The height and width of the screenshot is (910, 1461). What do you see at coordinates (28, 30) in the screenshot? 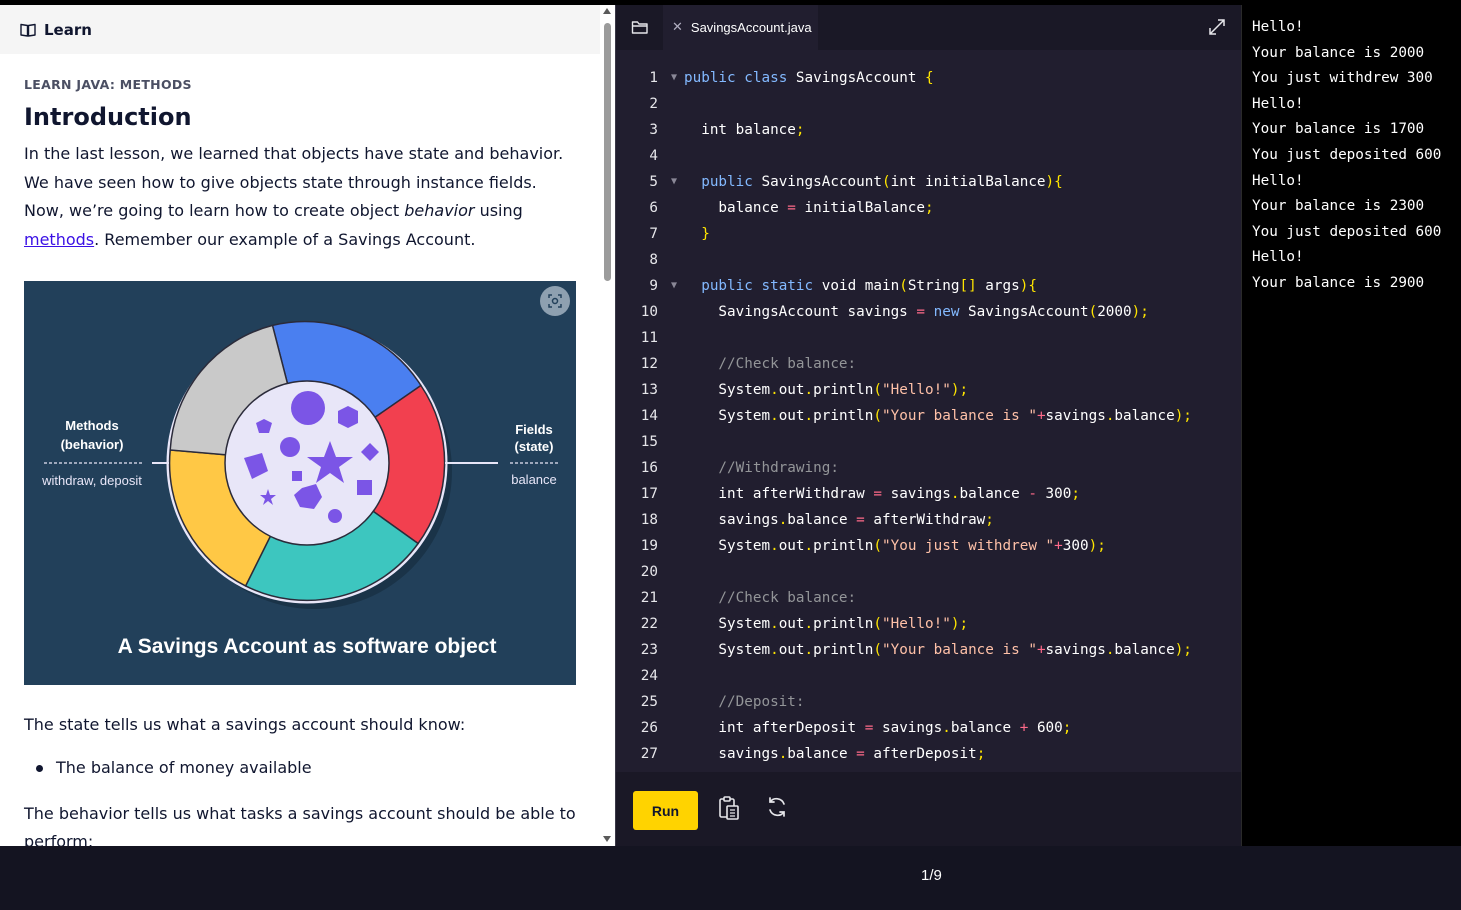
I see `book-icon` at bounding box center [28, 30].